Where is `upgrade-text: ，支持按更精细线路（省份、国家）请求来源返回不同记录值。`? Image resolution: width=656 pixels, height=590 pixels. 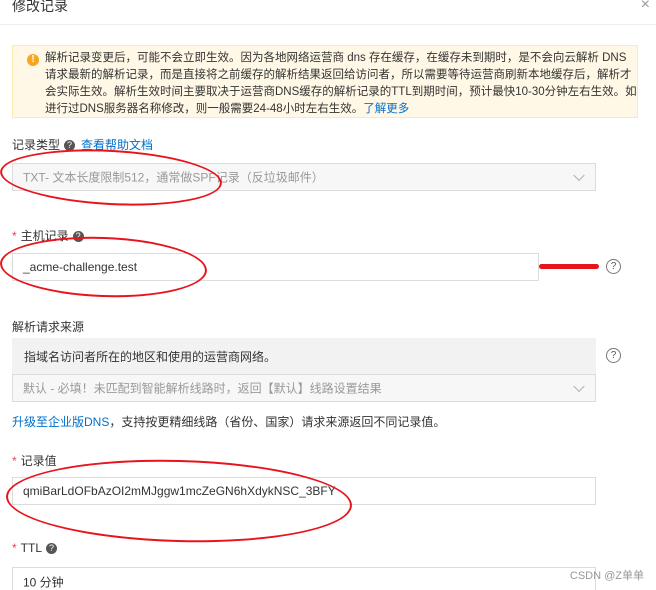
upgrade-text: ，支持按更精细线路（省份、国家）请求来源返回不同记录值。 is located at coordinates (277, 422).